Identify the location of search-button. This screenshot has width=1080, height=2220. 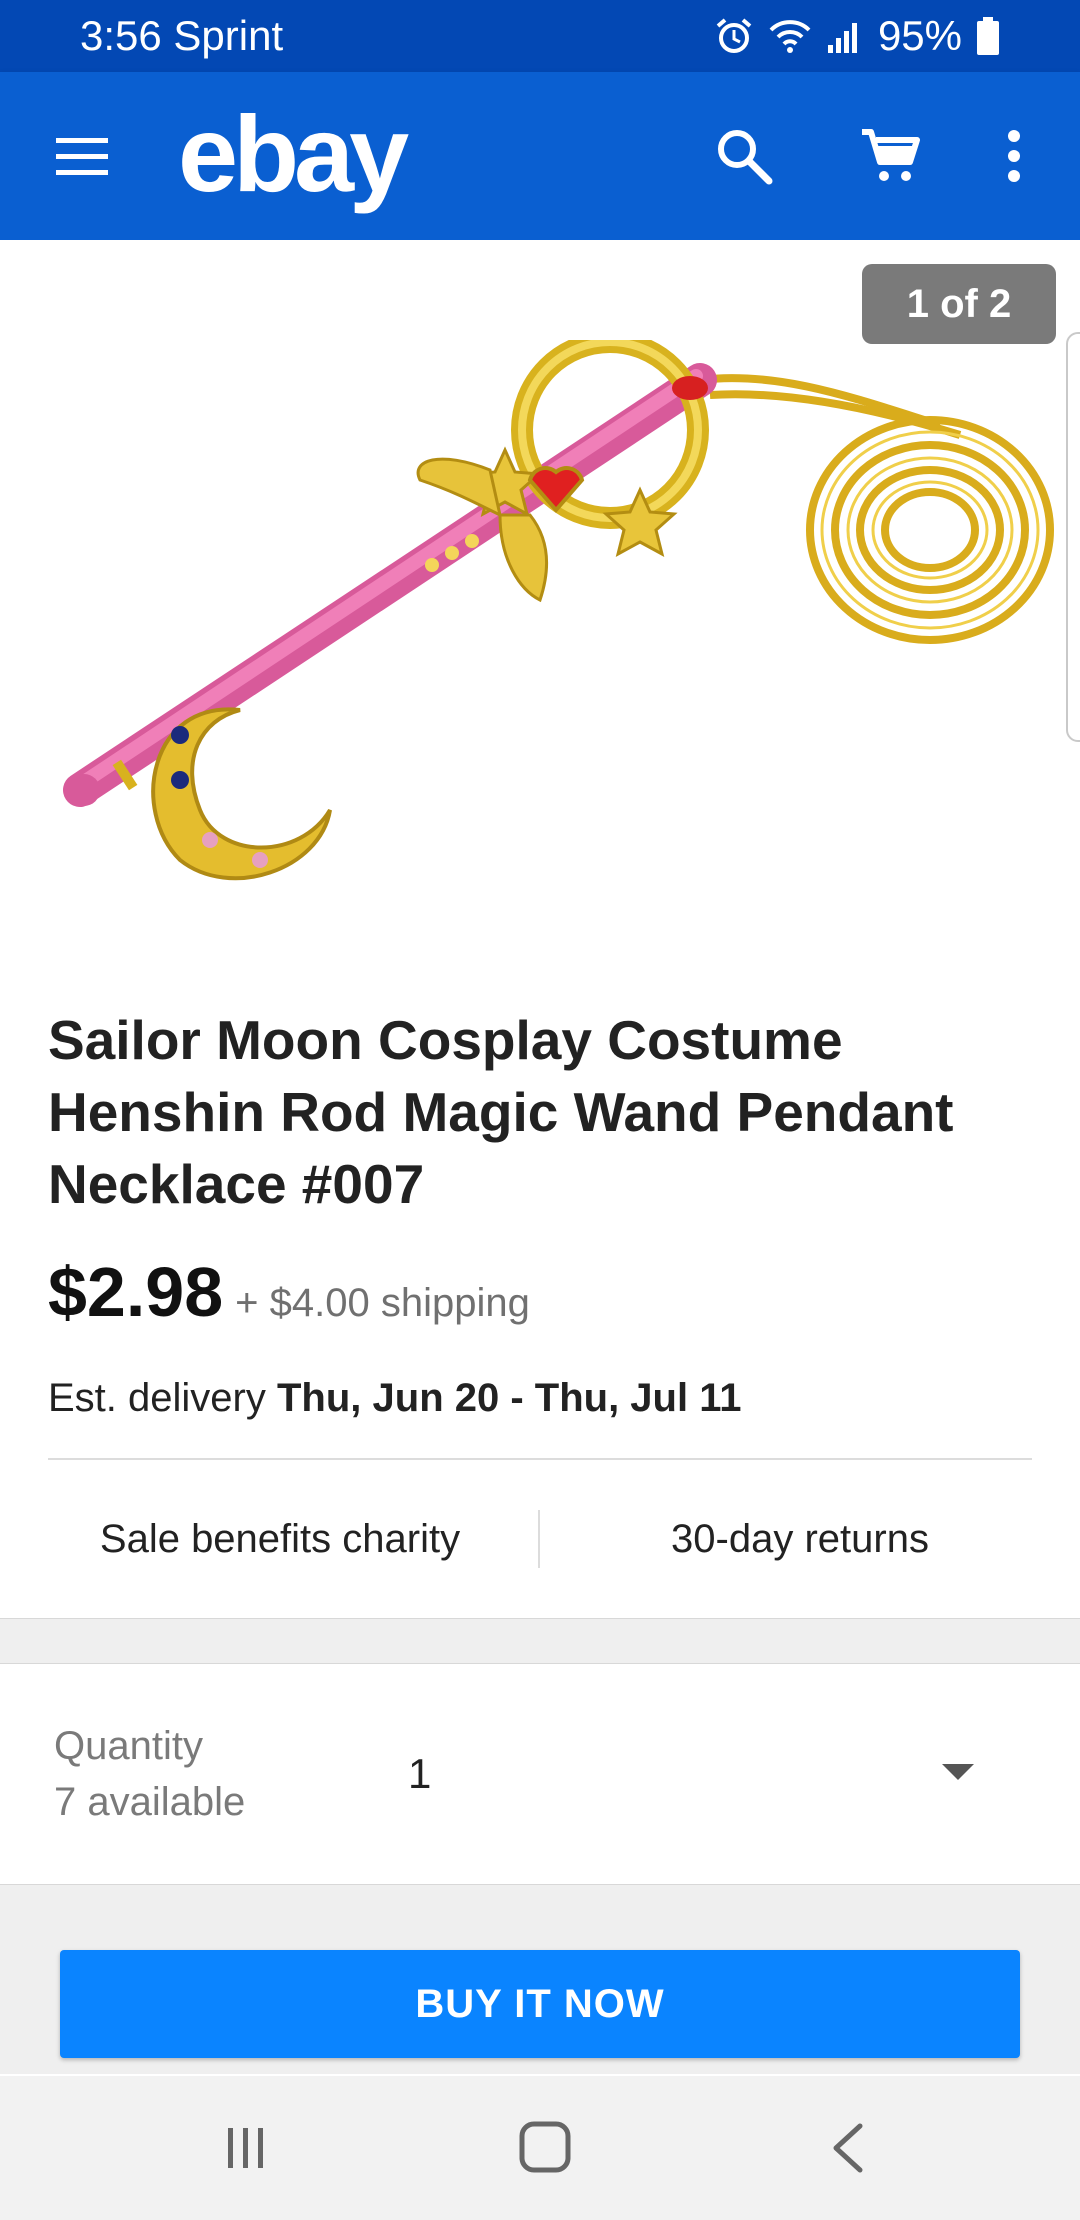
(744, 156).